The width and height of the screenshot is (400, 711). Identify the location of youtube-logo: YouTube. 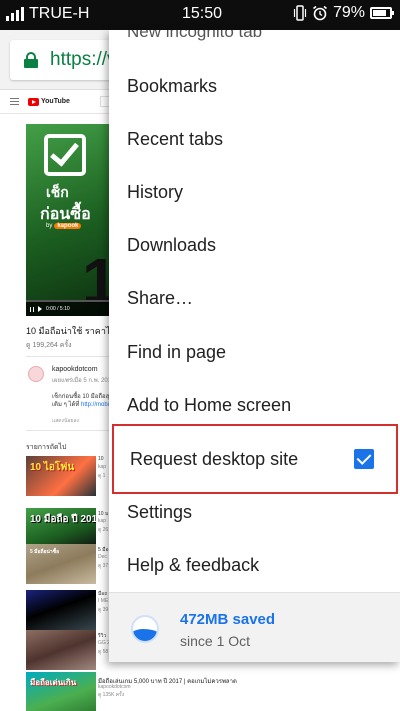
(49, 101).